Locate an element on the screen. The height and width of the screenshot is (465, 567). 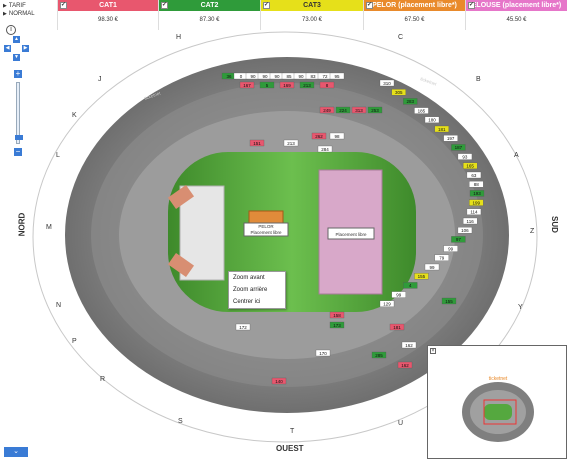
fosse-label: Placement libre is located at coordinates (351, 234).